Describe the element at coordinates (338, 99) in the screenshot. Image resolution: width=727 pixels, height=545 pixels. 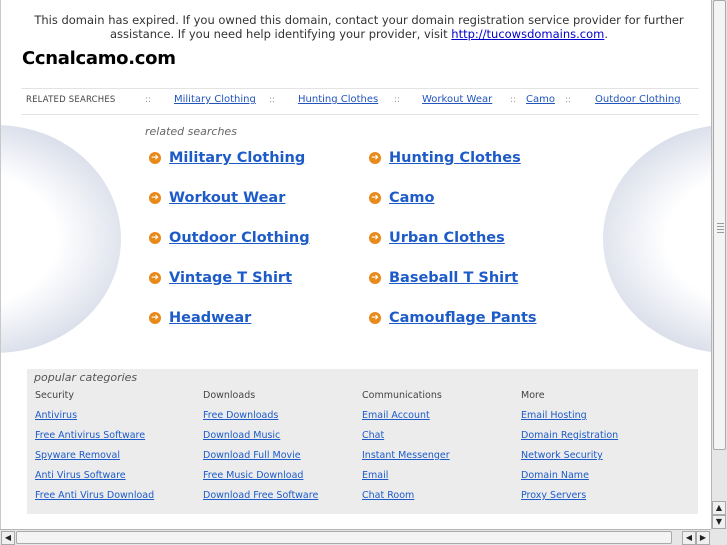
I see `bar-link-hunting-clothes: Hunting Clothes` at that location.